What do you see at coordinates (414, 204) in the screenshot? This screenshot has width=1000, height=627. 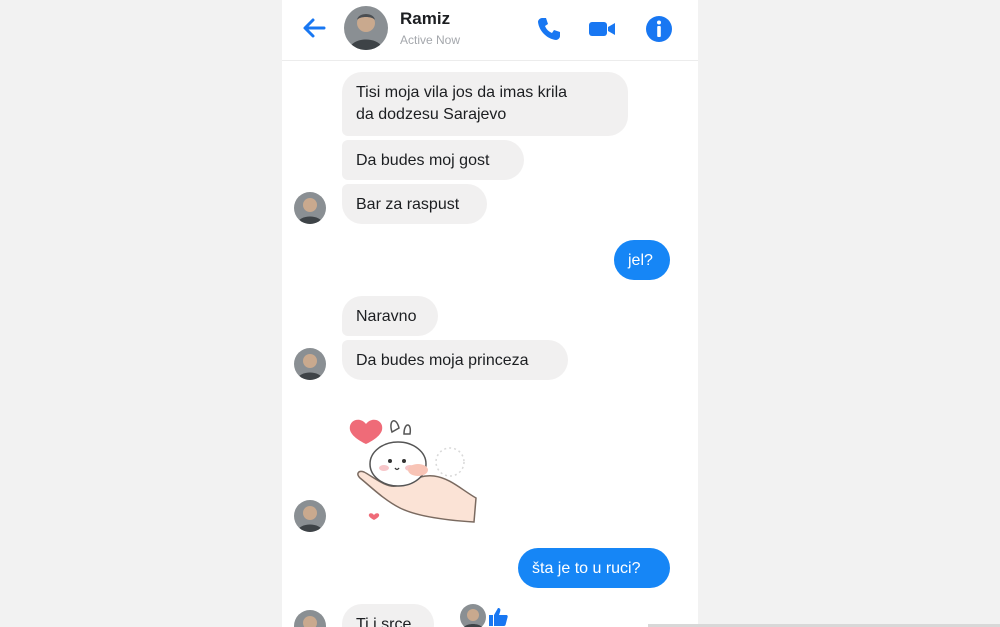 I see `message-bubble: Bar za raspust` at bounding box center [414, 204].